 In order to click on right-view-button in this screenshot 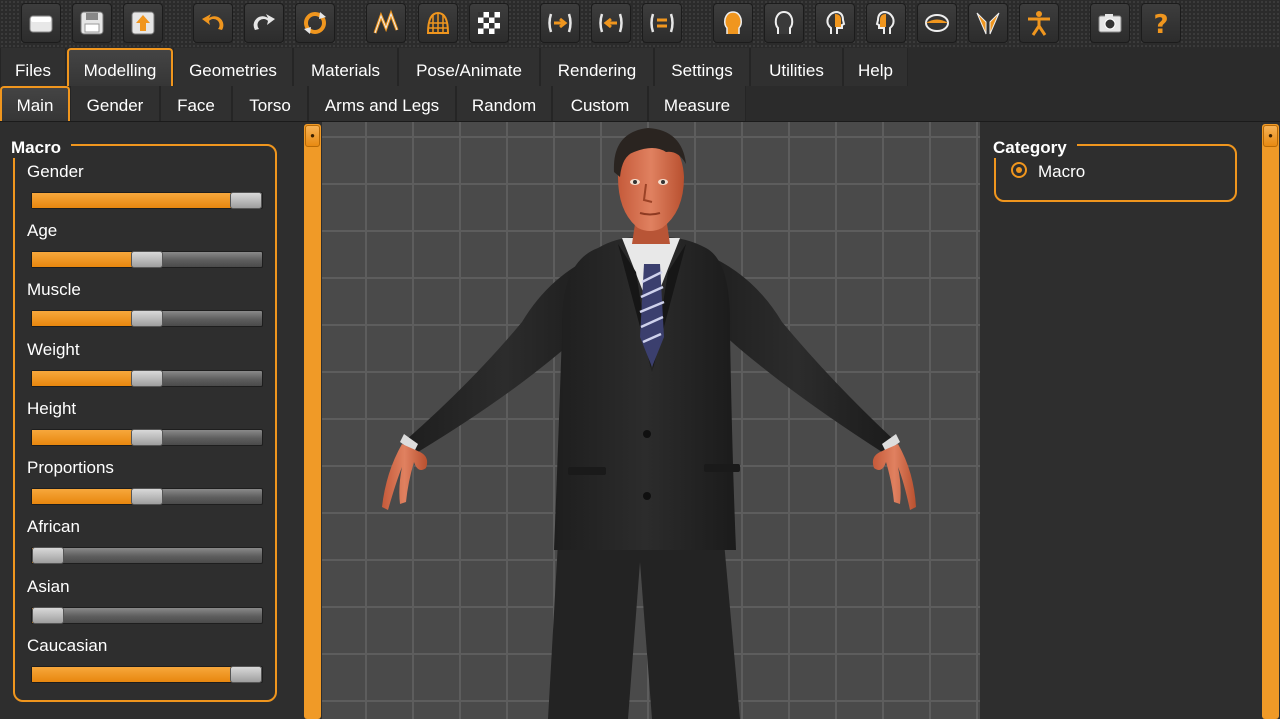, I will do `click(886, 23)`.